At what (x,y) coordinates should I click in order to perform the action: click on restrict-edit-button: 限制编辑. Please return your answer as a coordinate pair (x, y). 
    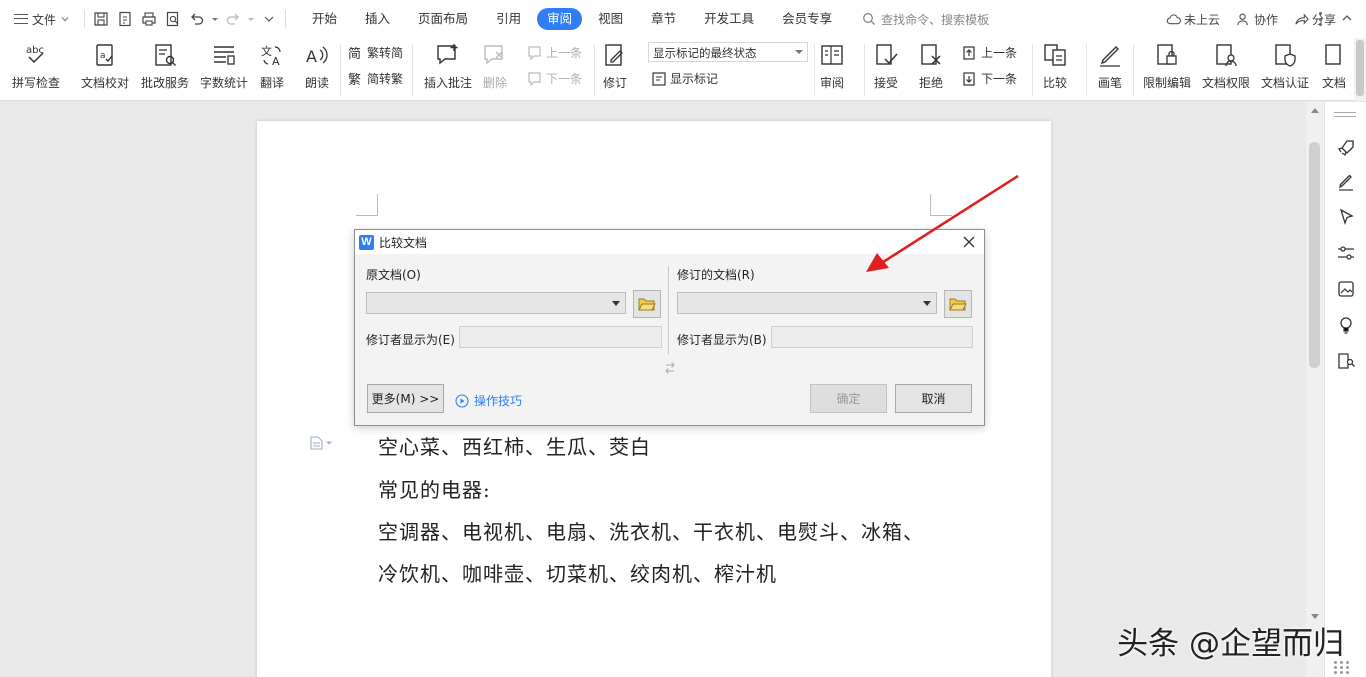
    Looking at the image, I should click on (1167, 66).